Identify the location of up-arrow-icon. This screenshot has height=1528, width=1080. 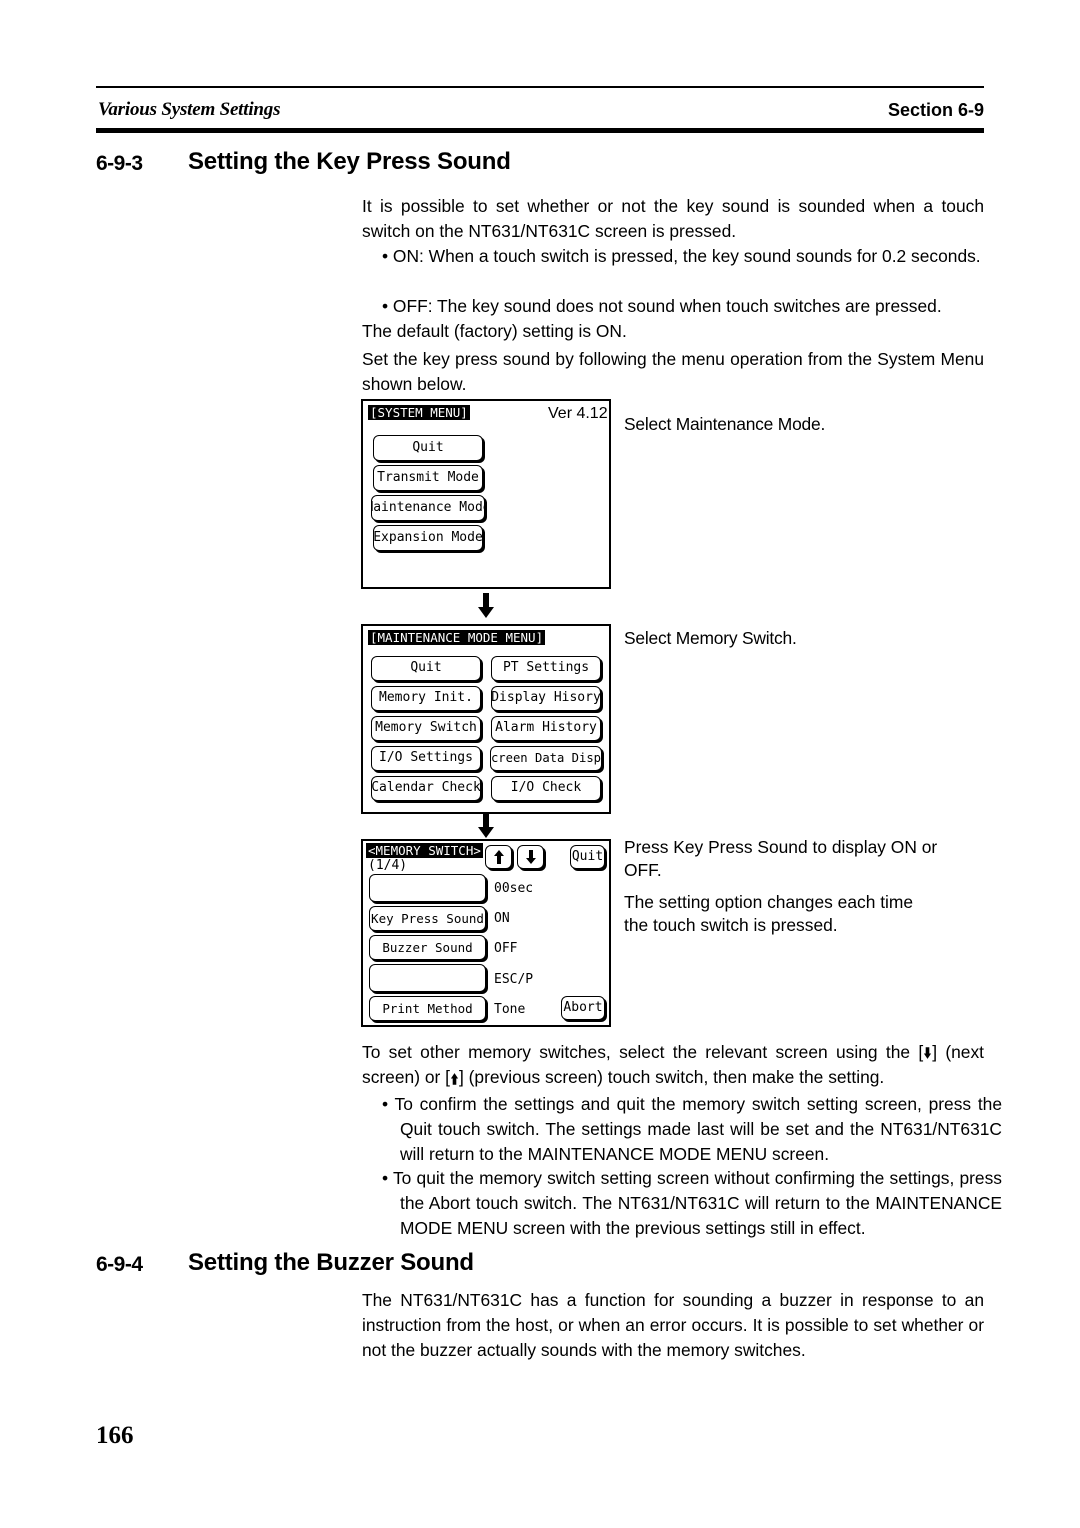
(498, 857).